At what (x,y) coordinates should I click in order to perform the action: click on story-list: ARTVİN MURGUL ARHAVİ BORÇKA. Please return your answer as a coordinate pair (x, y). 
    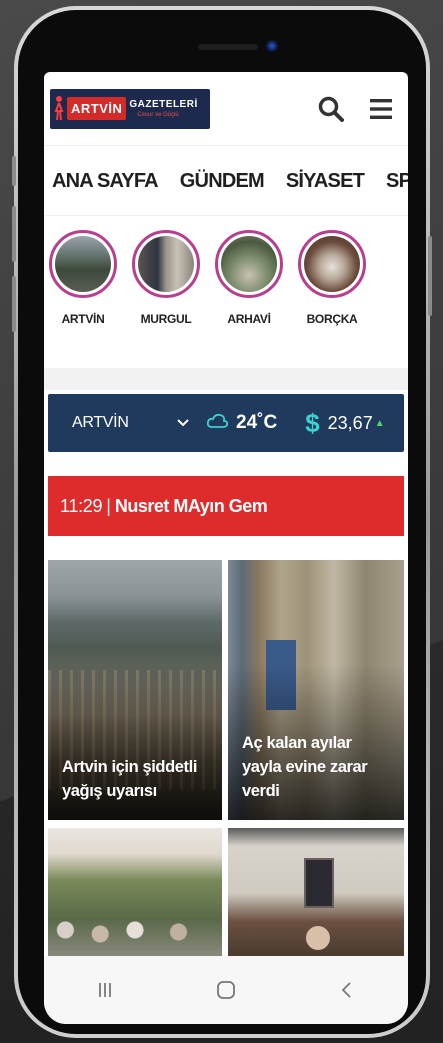
    Looking at the image, I should click on (226, 292).